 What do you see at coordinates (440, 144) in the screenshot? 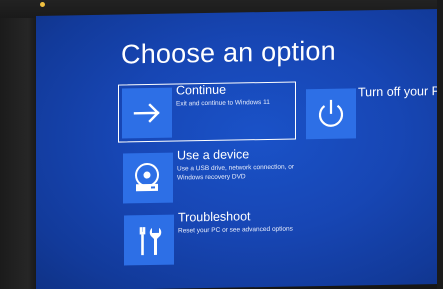
I see `monitor-bezel-right` at bounding box center [440, 144].